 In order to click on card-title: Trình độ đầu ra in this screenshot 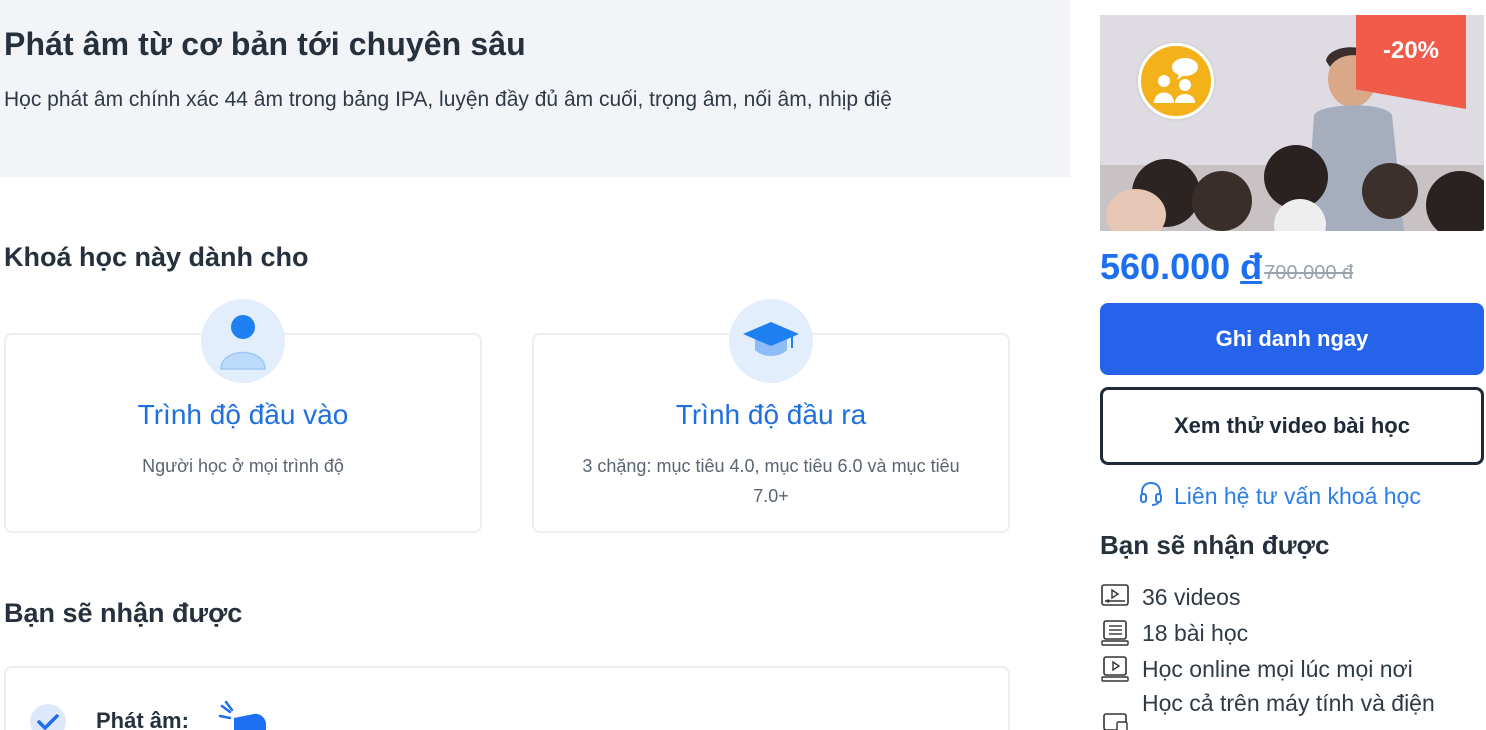, I will do `click(771, 414)`.